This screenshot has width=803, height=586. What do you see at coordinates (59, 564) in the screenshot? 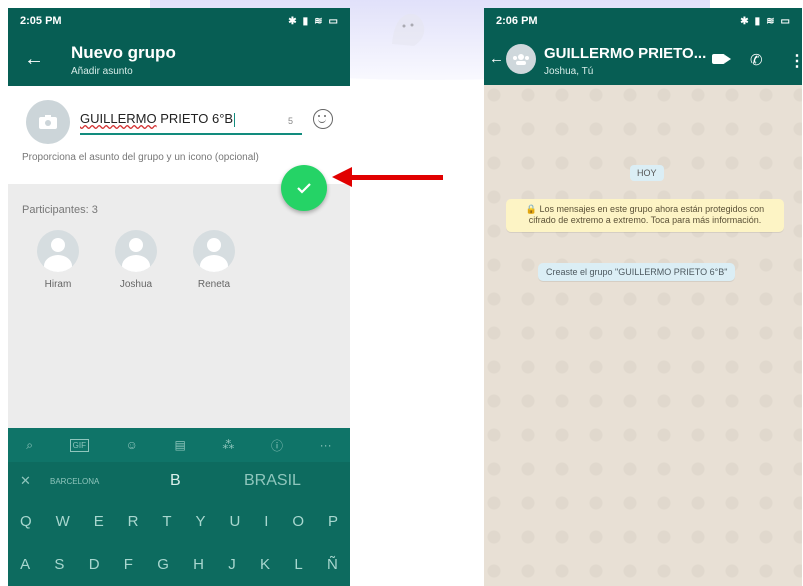
I see `key-s: S` at bounding box center [59, 564].